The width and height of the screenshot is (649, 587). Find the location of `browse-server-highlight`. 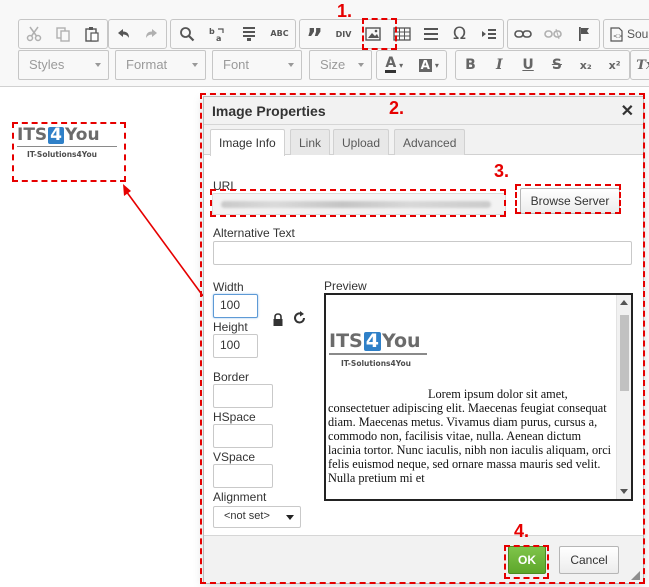

browse-server-highlight is located at coordinates (568, 199).